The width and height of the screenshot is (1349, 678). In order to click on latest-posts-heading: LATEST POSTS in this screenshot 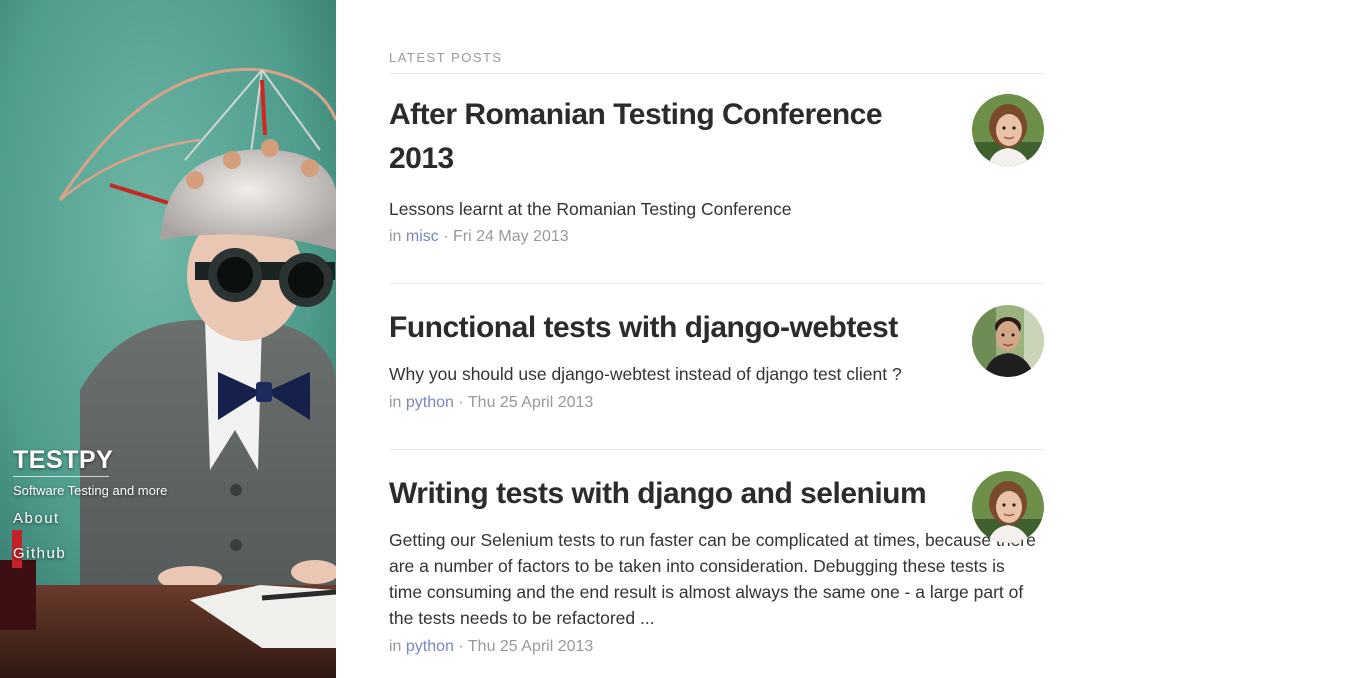, I will do `click(716, 62)`.